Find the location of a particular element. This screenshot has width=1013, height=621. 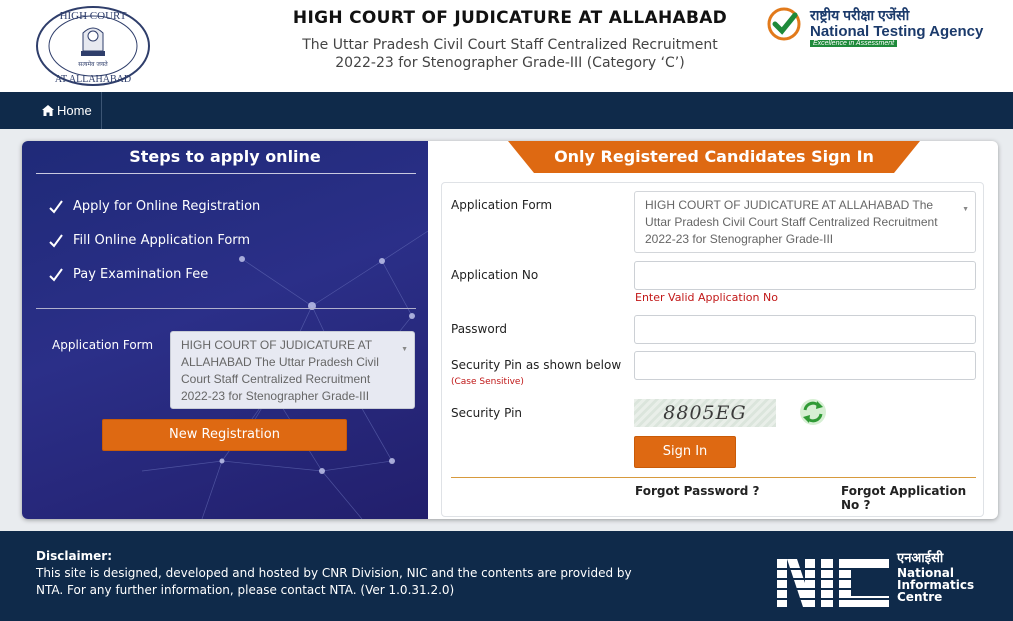

seal-bottom-text: AT ALLAHABAD is located at coordinates (93, 79).